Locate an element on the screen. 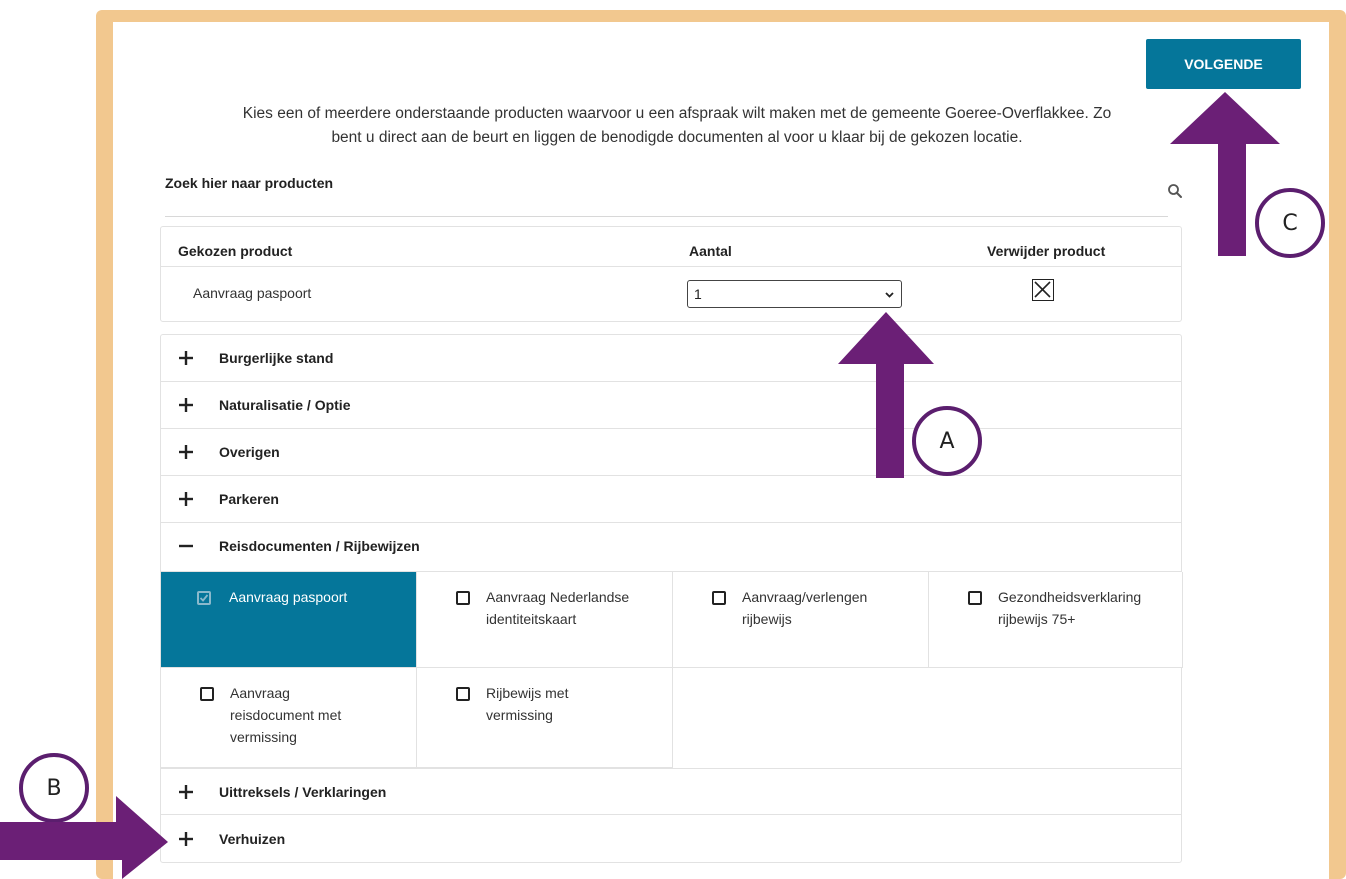 This screenshot has width=1346, height=879. product-label: Aanvraag reisdocument met vermissing is located at coordinates (286, 715).